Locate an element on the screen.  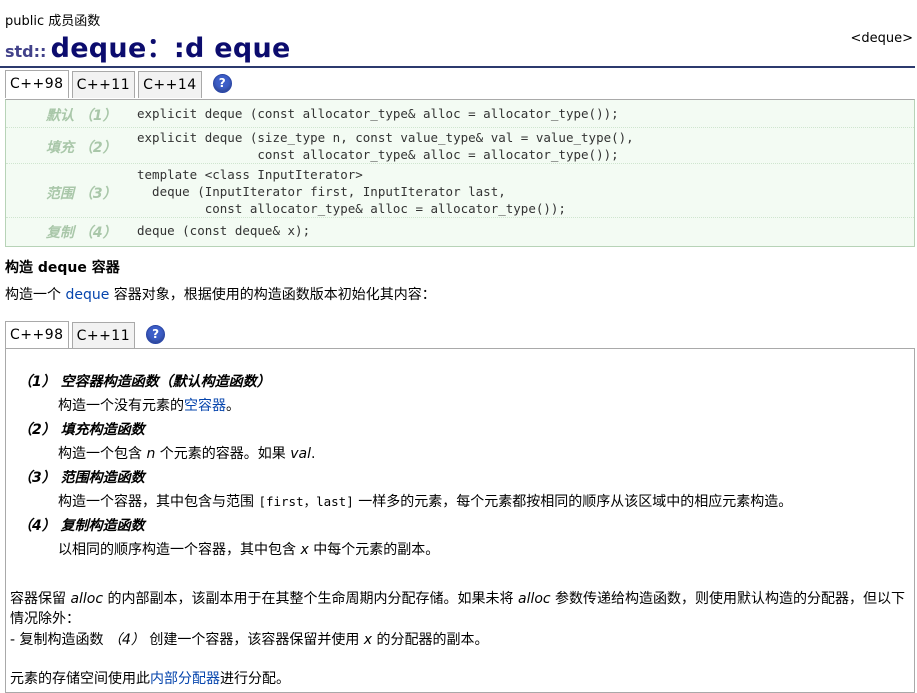
prototype-version-tabs: C++98 C++11 C++14 ? is located at coordinates (118, 84).